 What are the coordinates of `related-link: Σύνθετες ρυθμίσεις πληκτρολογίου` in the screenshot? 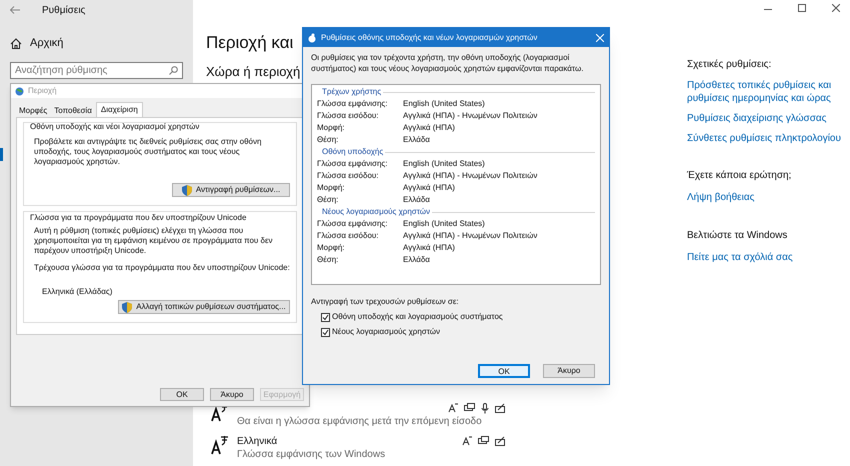 It's located at (768, 138).